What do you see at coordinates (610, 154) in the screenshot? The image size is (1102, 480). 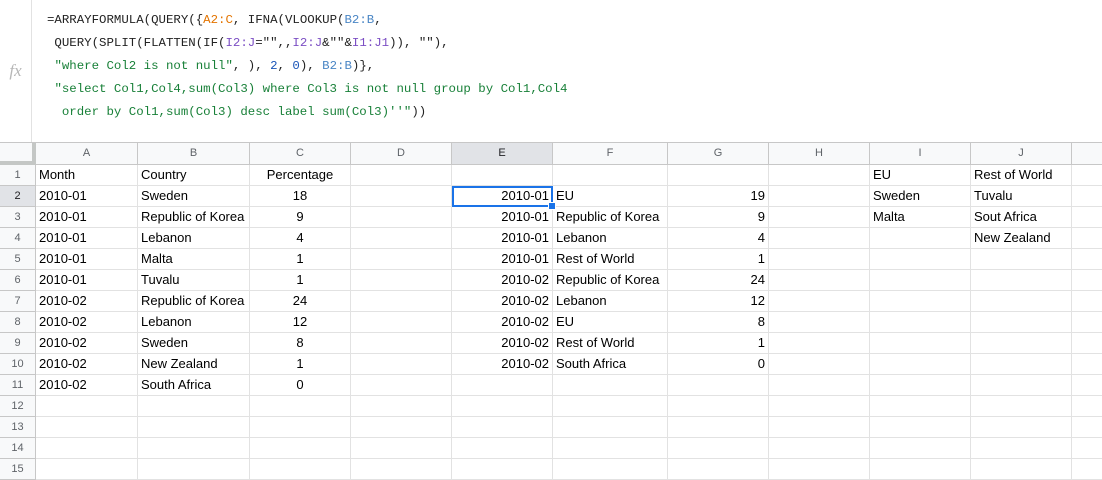 I see `column-header-f: F` at bounding box center [610, 154].